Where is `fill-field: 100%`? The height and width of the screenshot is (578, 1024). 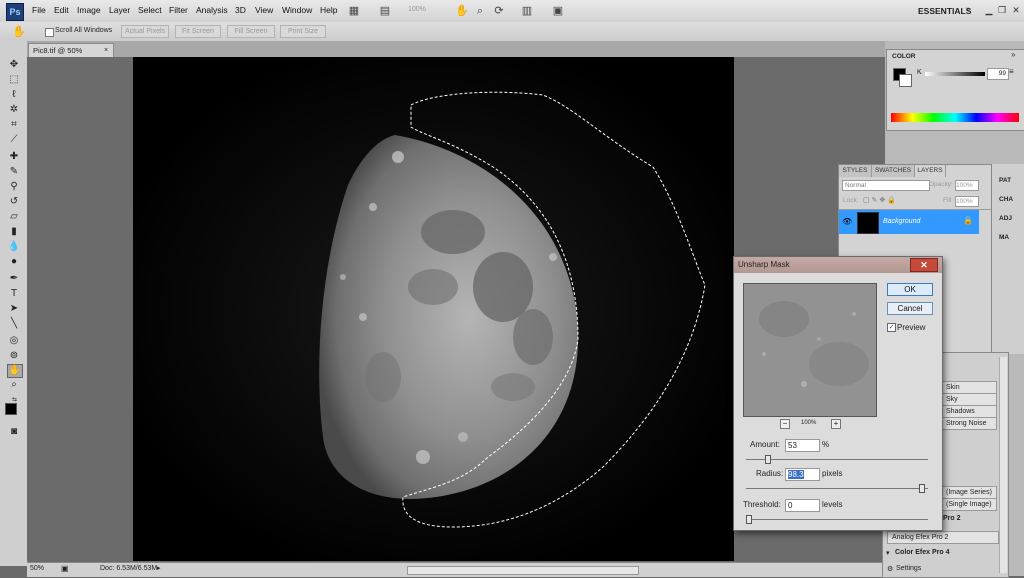 fill-field: 100% is located at coordinates (967, 201).